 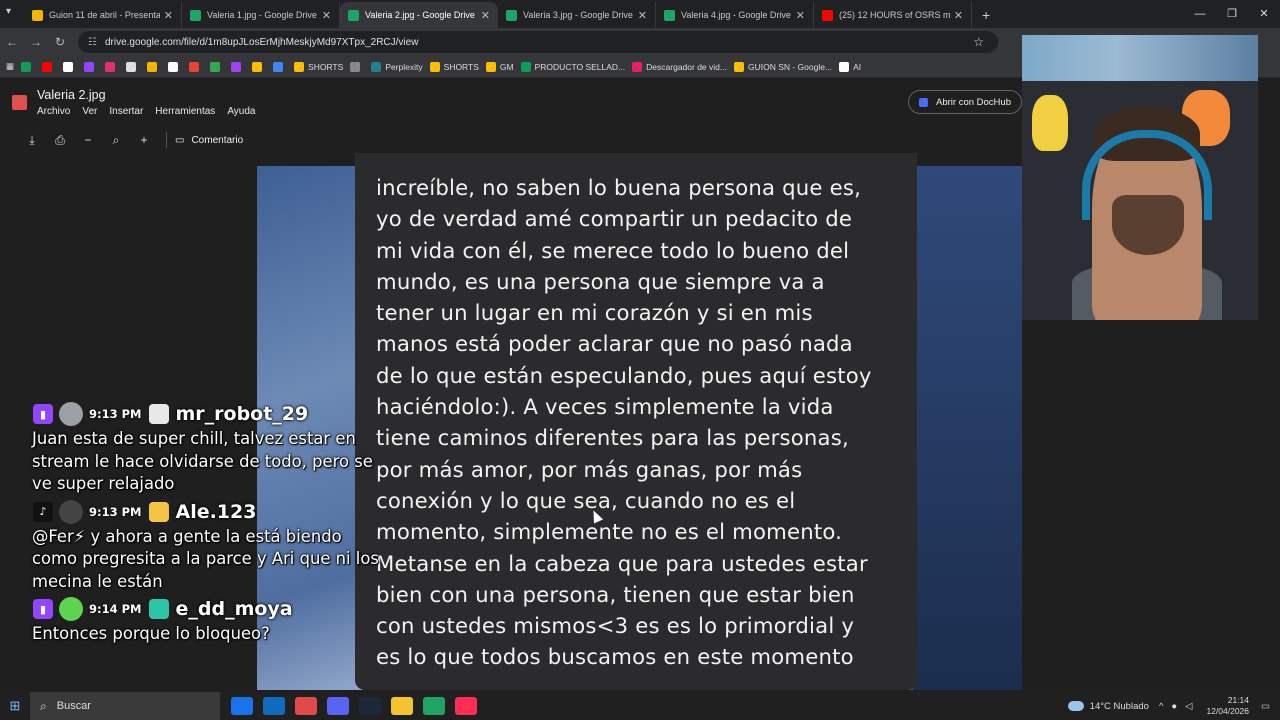 What do you see at coordinates (261, 15) in the screenshot?
I see `browser-tab: Valeria 1.jpg - Google Drive ✕` at bounding box center [261, 15].